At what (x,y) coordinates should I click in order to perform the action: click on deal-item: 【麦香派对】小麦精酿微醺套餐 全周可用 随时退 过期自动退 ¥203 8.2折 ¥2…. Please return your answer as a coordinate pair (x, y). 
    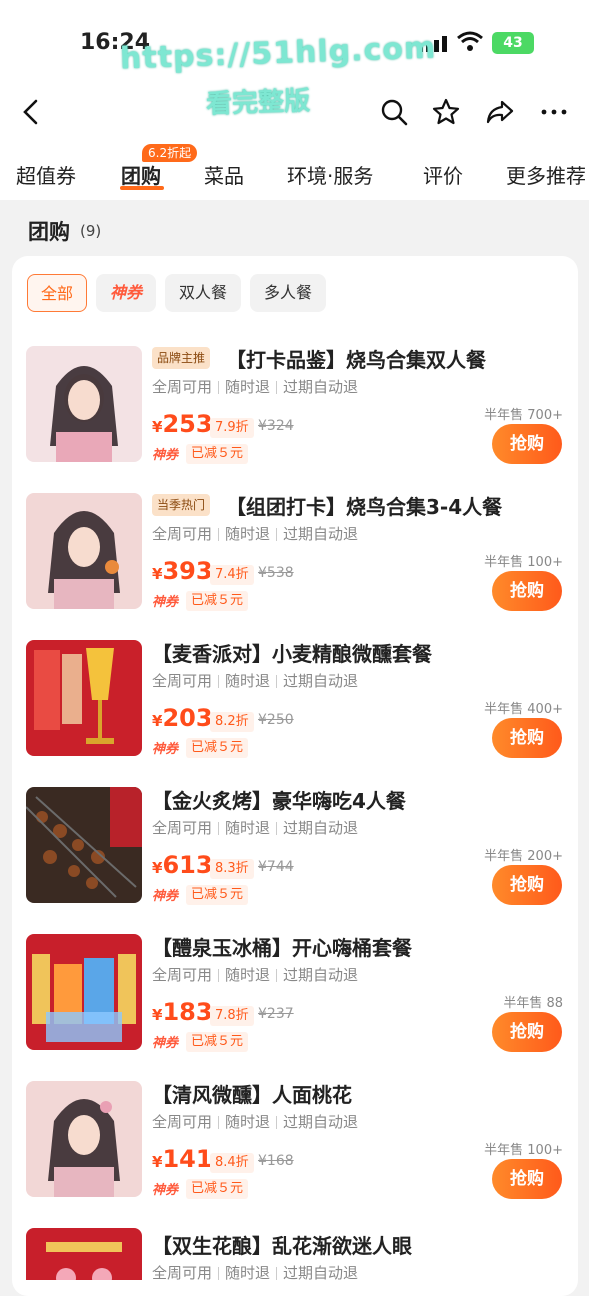
    Looking at the image, I should click on (294, 713).